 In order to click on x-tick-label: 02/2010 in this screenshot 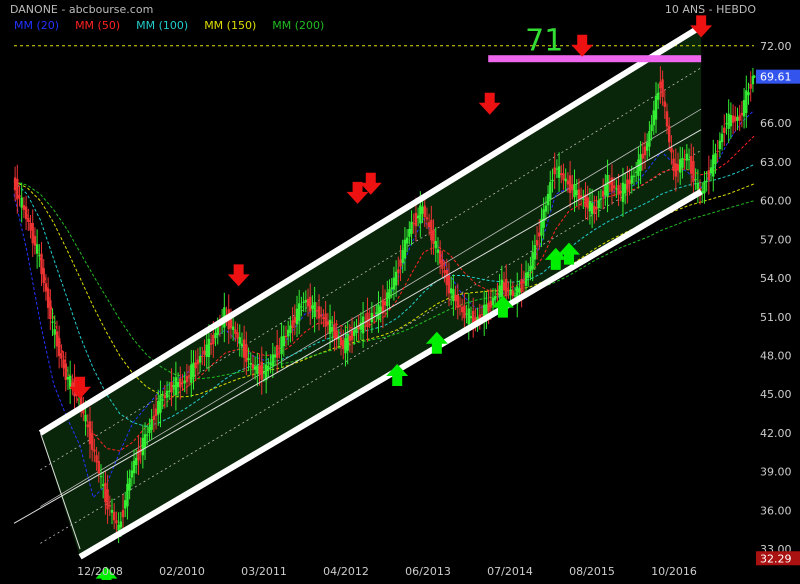, I will do `click(182, 571)`.